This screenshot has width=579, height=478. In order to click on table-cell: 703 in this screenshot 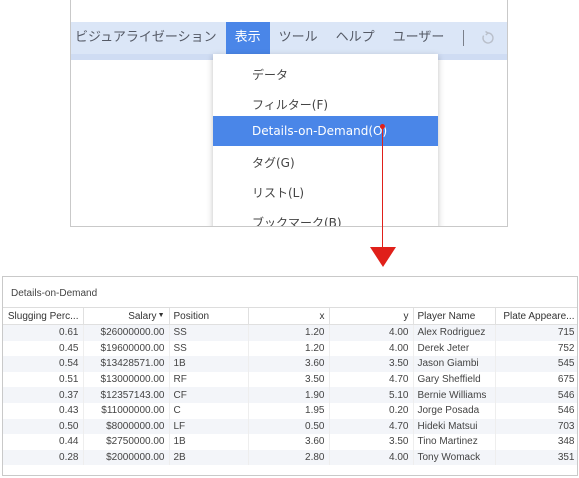, I will do `click(536, 426)`.